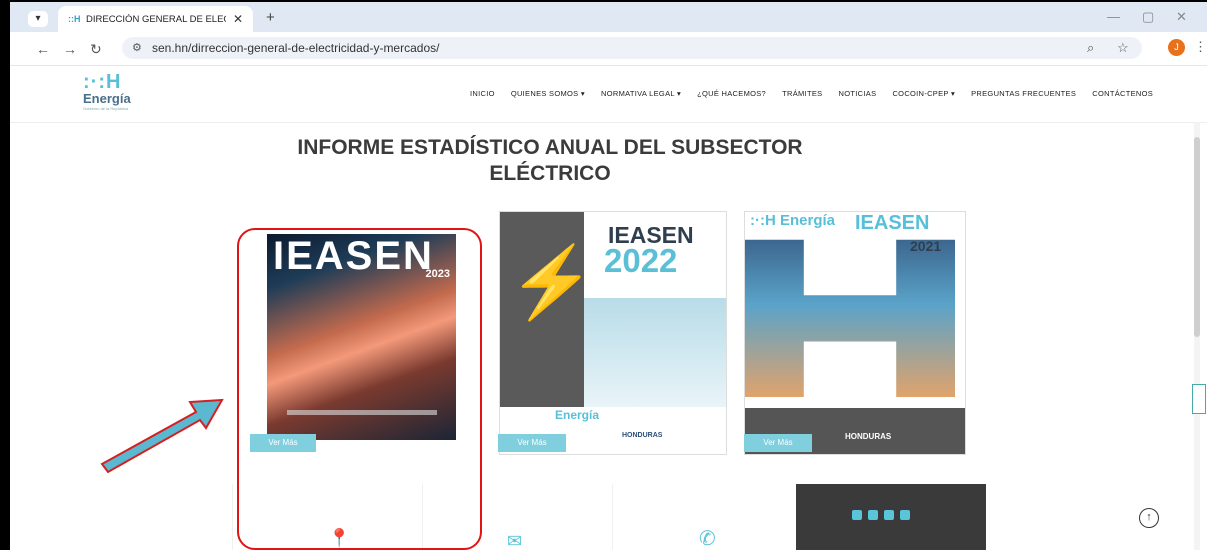  I want to click on annotation-arrow-icon, so click(162, 436).